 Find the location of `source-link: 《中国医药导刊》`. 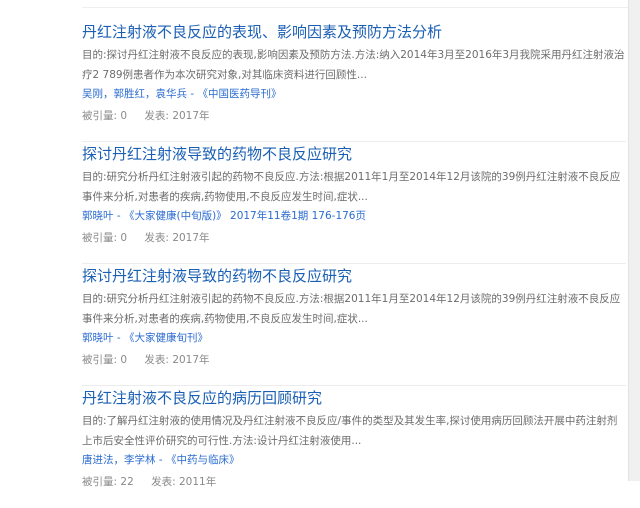

source-link: 《中国医药导刊》 is located at coordinates (239, 94).